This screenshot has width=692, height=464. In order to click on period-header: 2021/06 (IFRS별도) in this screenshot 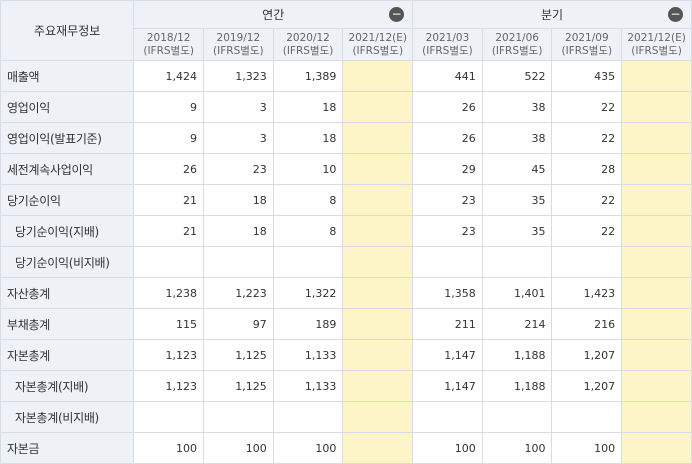, I will do `click(517, 44)`.